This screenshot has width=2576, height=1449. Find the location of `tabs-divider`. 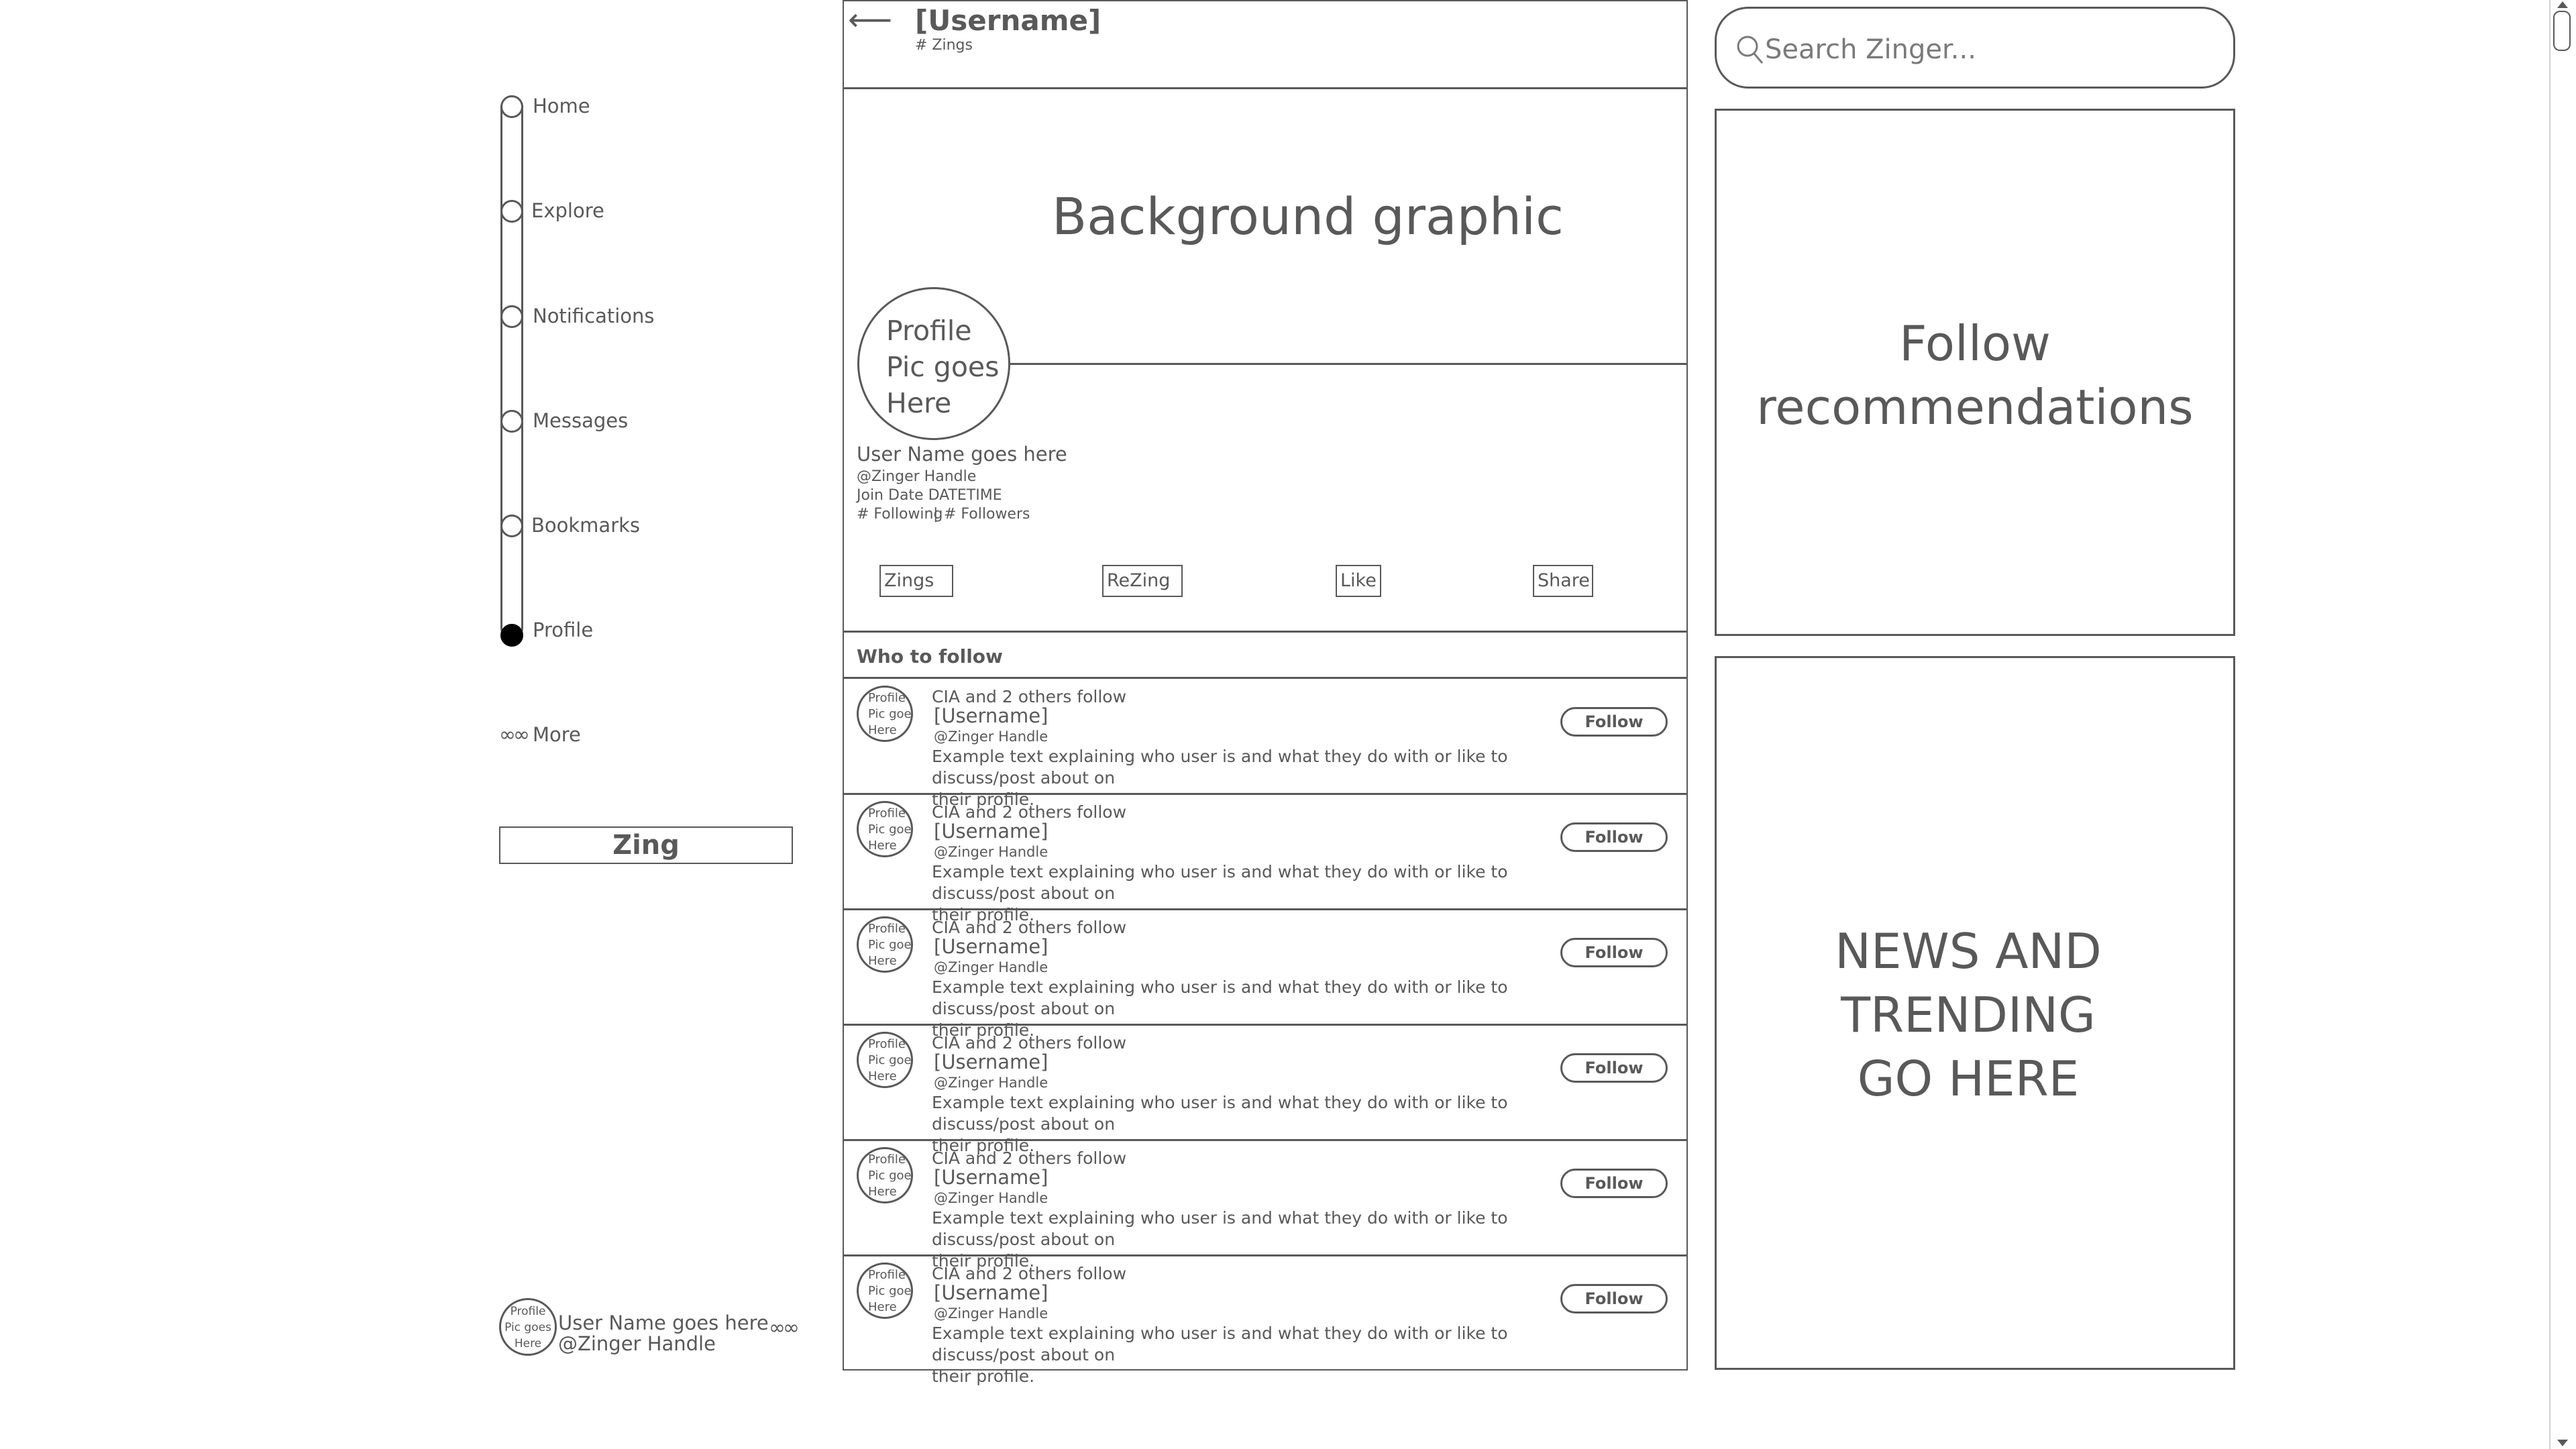

tabs-divider is located at coordinates (1265, 632).